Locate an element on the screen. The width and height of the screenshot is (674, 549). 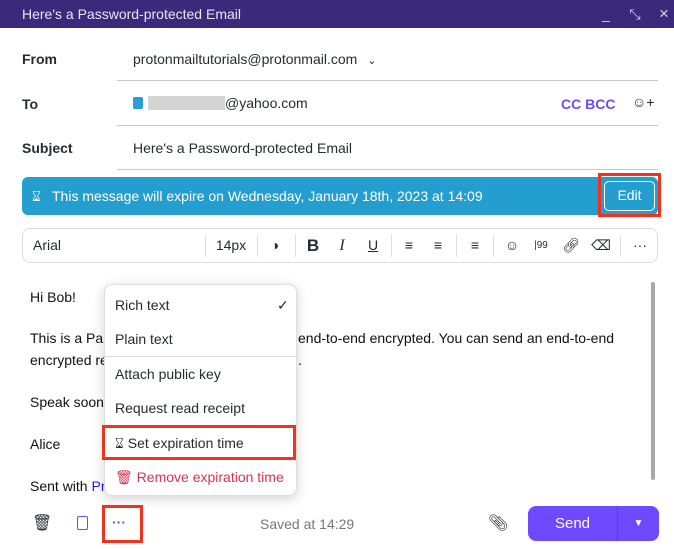
add-contact-icon: ☺+ is located at coordinates (643, 102).